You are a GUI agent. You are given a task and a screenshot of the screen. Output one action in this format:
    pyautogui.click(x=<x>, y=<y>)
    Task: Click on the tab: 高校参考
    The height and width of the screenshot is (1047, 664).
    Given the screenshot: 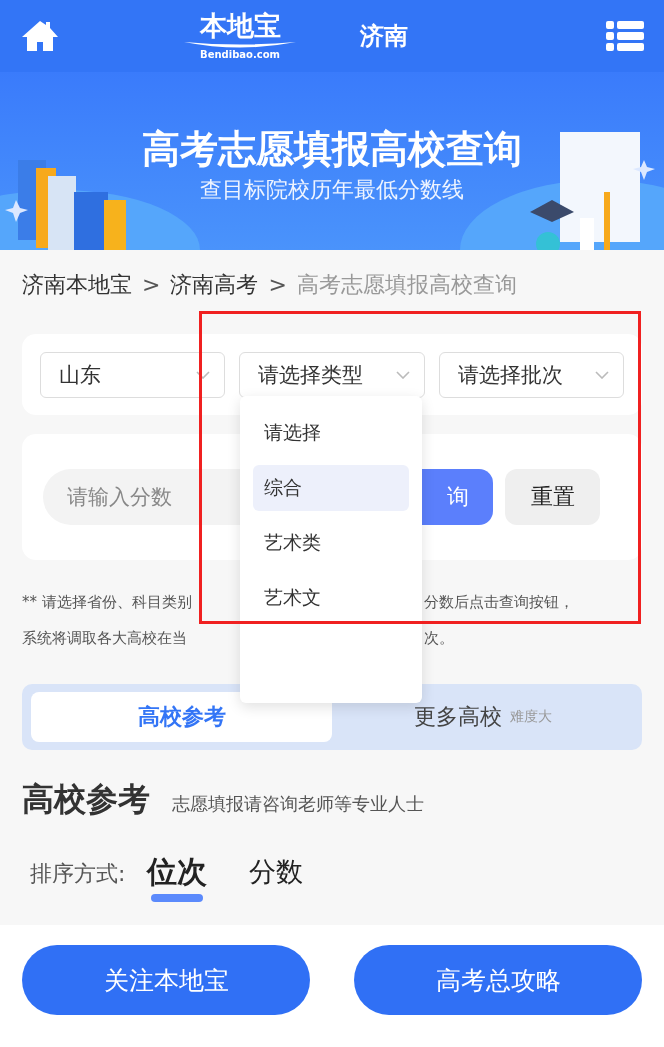 What is the action you would take?
    pyautogui.click(x=181, y=717)
    